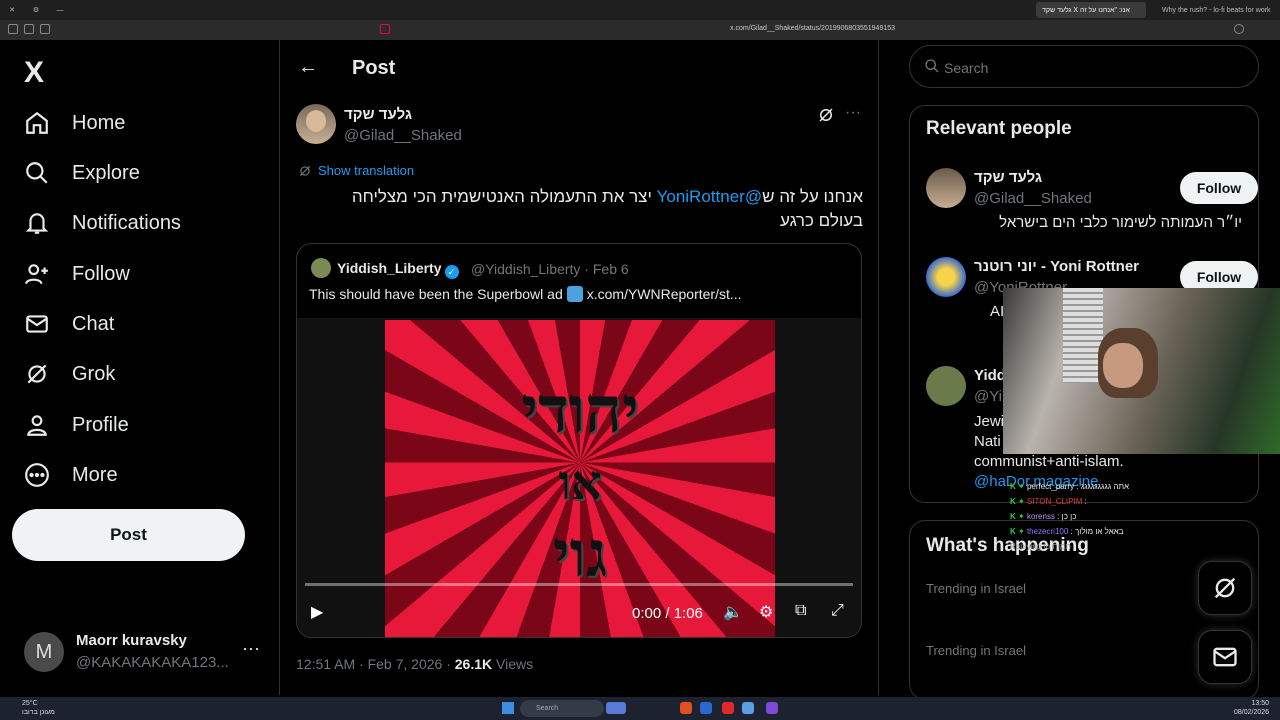 The image size is (1280, 720). Describe the element at coordinates (1084, 66) in the screenshot. I see `search-input: Search` at that location.